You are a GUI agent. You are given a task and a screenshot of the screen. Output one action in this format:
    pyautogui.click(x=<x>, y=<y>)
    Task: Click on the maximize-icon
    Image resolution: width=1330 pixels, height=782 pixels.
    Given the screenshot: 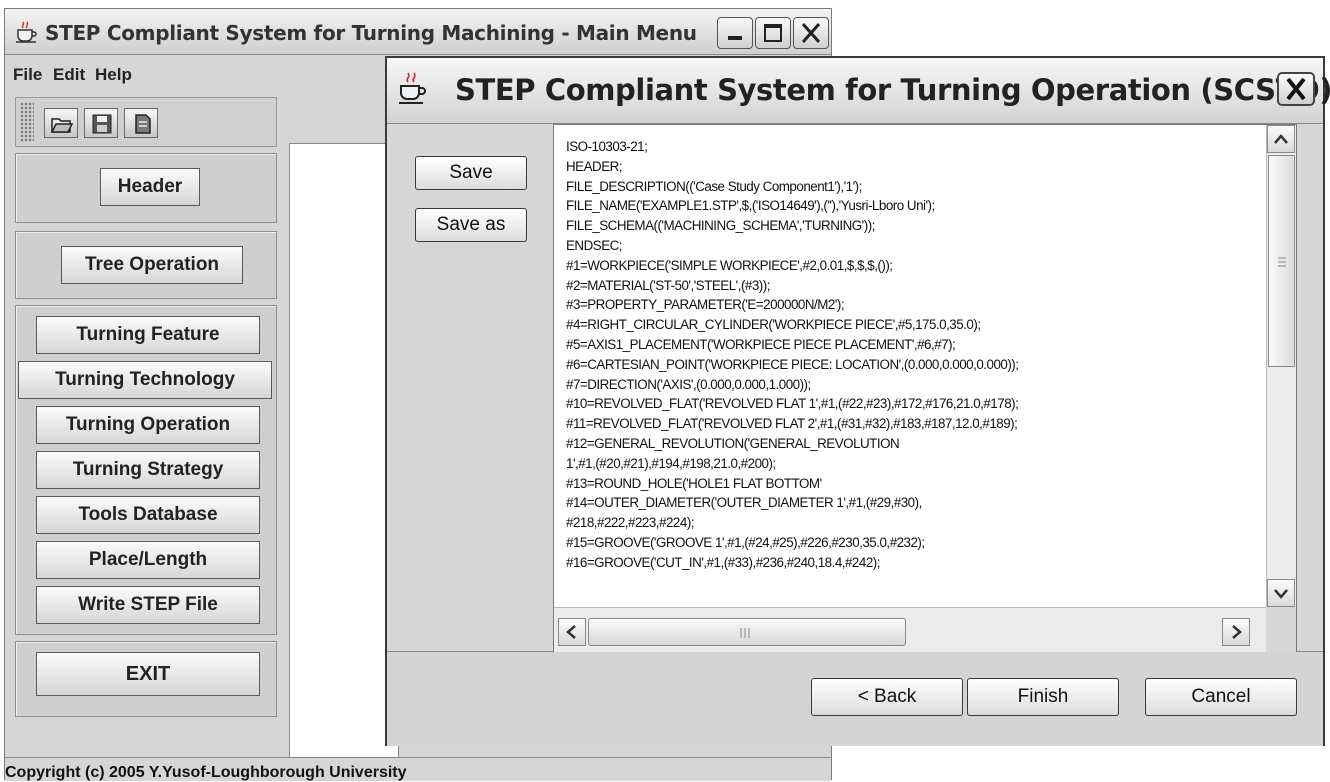 What is the action you would take?
    pyautogui.click(x=773, y=33)
    